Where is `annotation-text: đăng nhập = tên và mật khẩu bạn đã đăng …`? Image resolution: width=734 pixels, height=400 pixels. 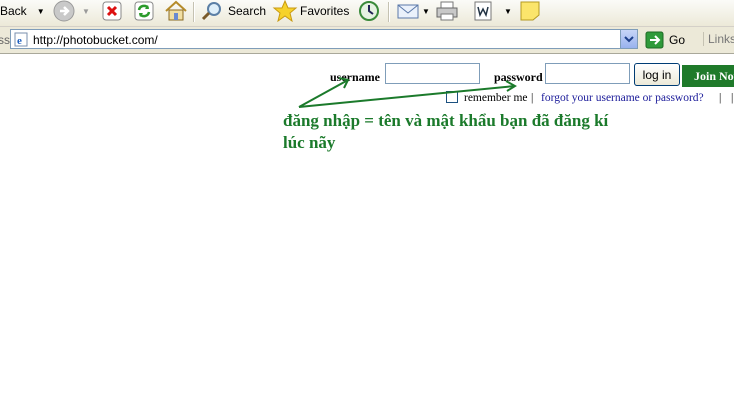
annotation-text: đăng nhập = tên và mật khẩu bạn đã đăng … is located at coordinates (446, 131).